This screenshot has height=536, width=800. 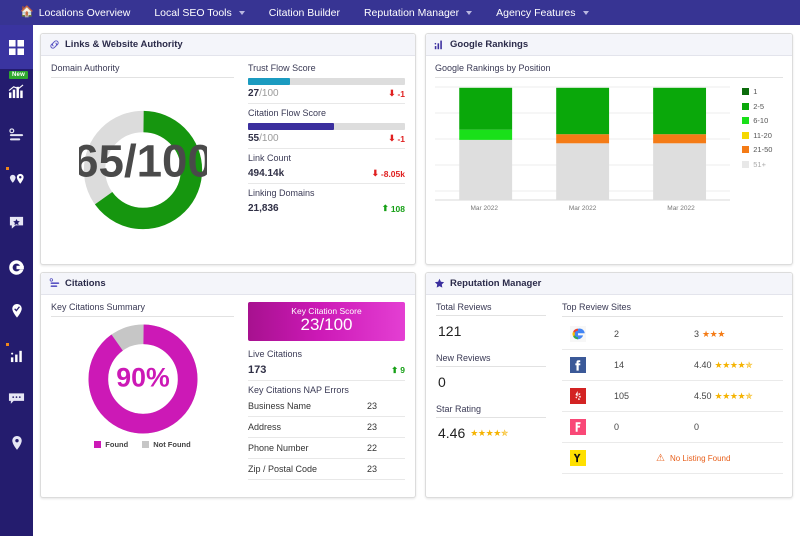 I want to click on delta-value: 108, so click(x=397, y=208).